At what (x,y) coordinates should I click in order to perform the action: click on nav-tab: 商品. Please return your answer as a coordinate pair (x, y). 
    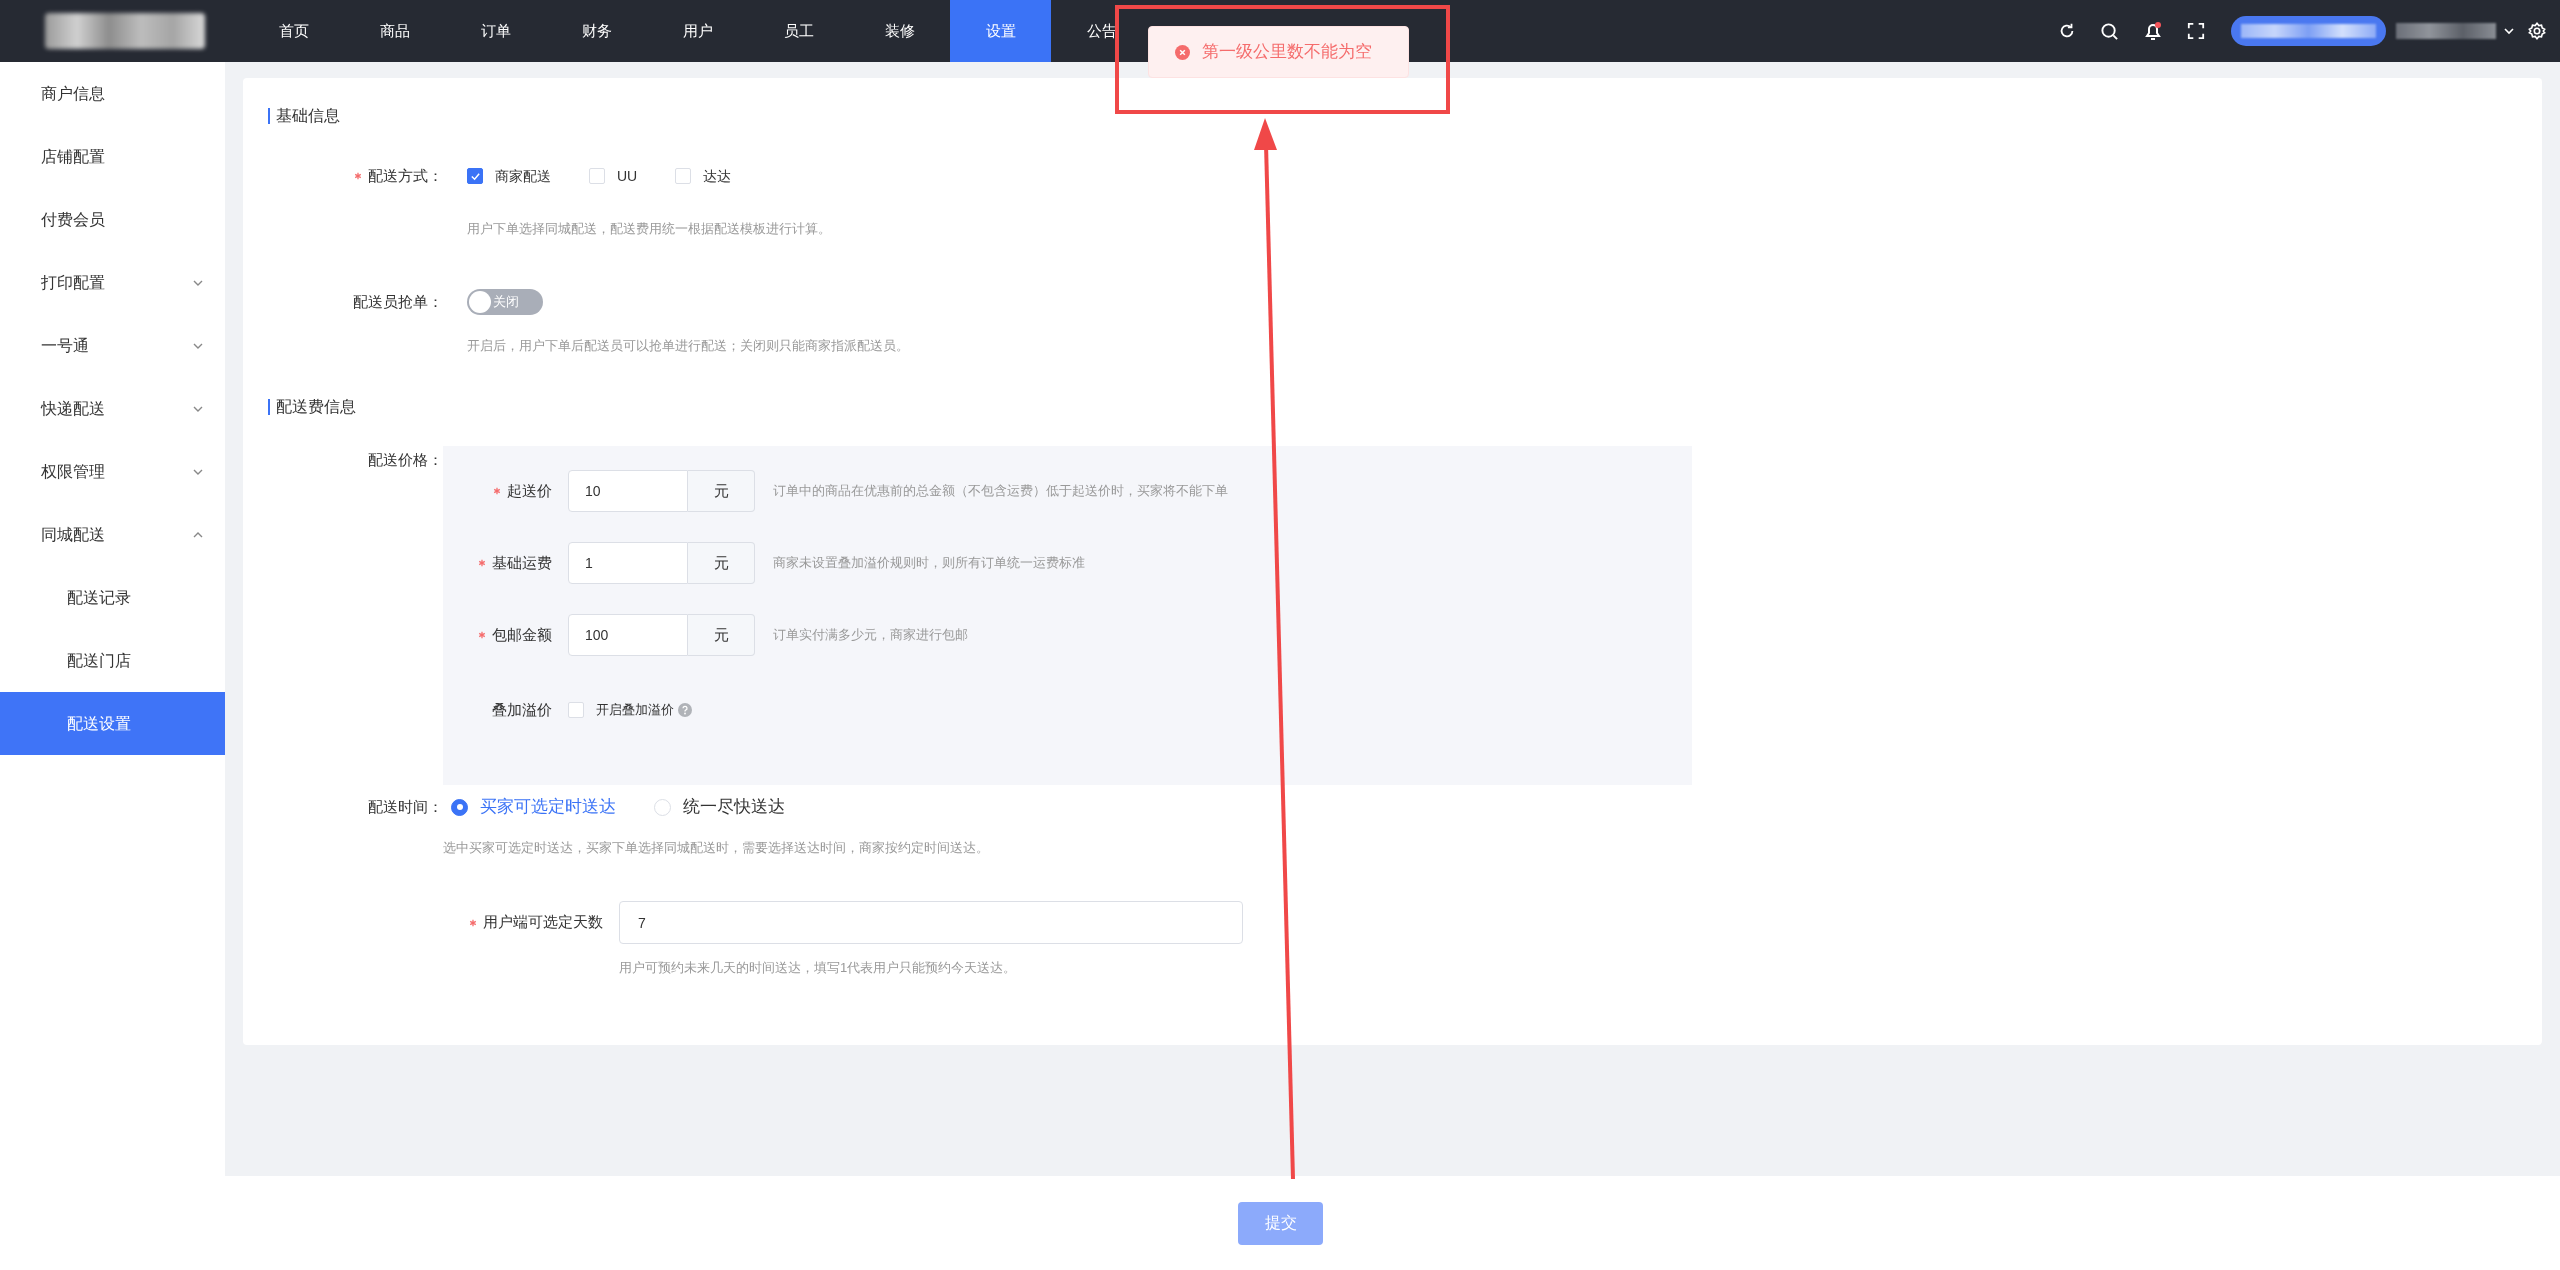
    Looking at the image, I should click on (394, 31).